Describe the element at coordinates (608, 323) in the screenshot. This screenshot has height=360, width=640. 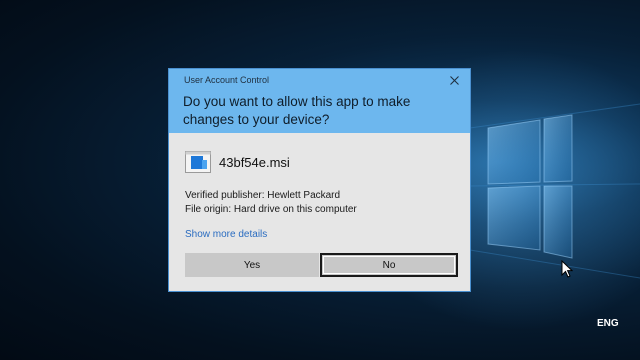
I see `language-indicator: ENG` at that location.